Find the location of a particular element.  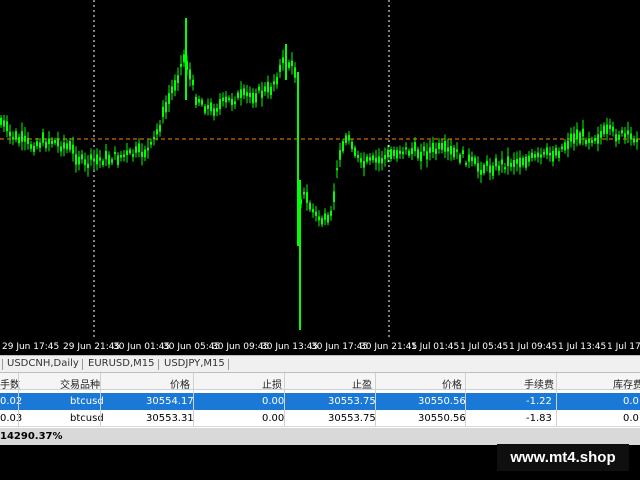

header-lots: 手数 is located at coordinates (10, 383).